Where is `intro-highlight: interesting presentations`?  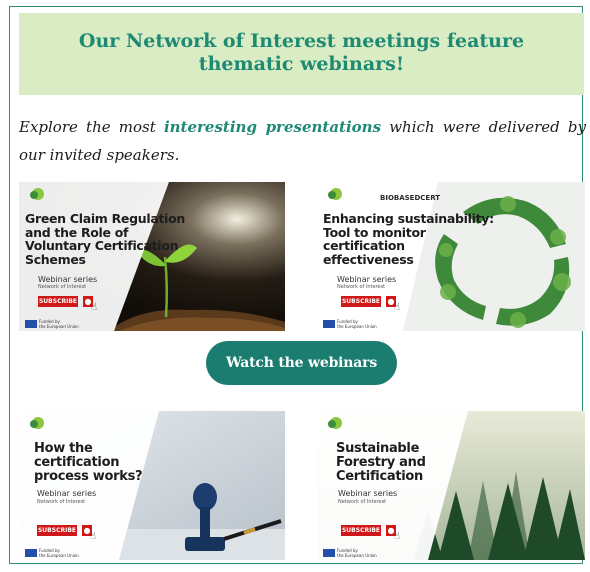 intro-highlight: interesting presentations is located at coordinates (272, 127).